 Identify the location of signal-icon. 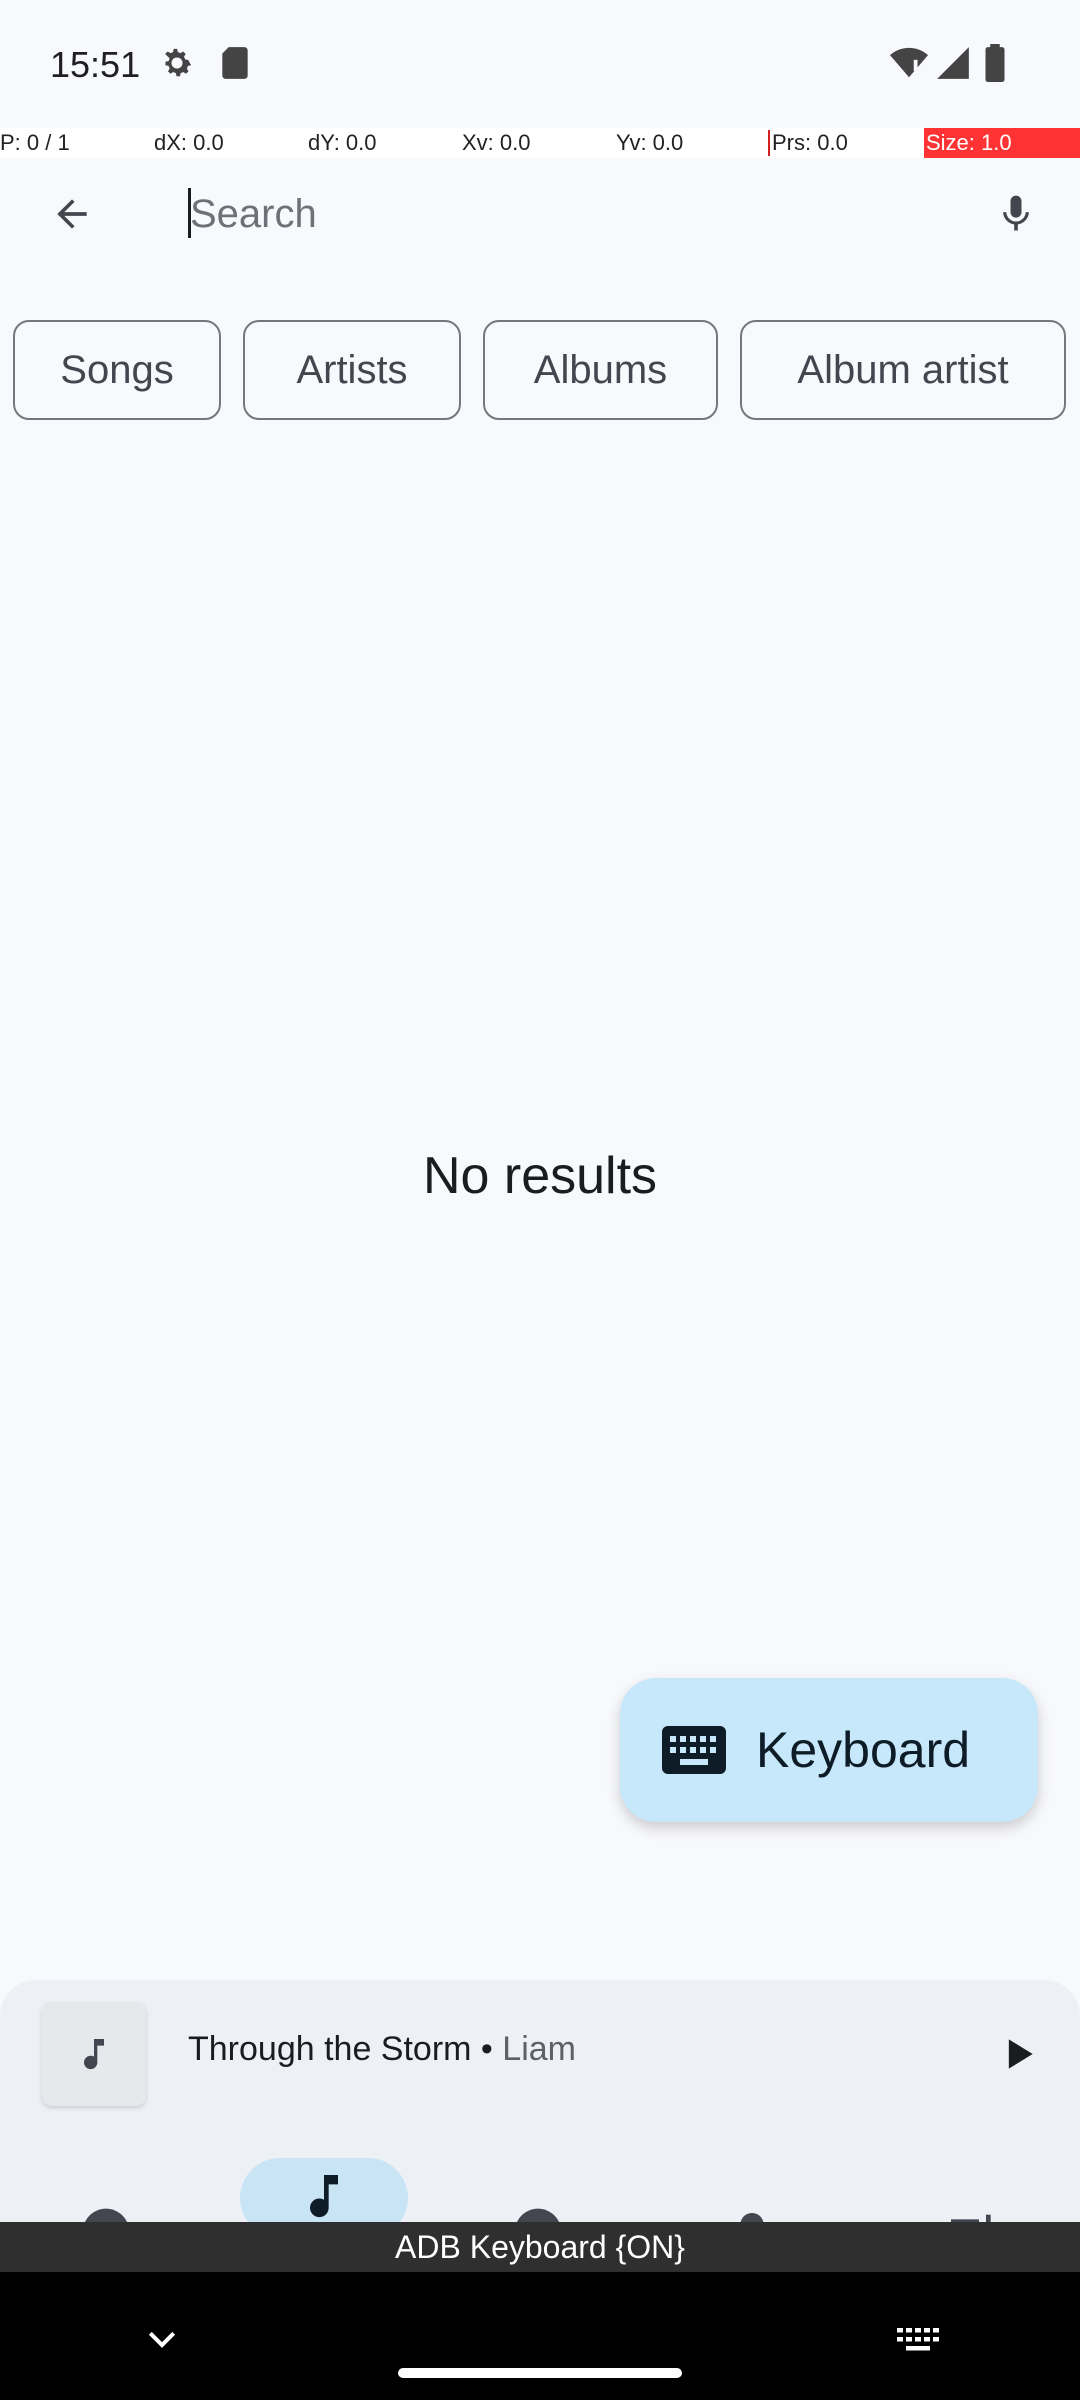
(953, 63).